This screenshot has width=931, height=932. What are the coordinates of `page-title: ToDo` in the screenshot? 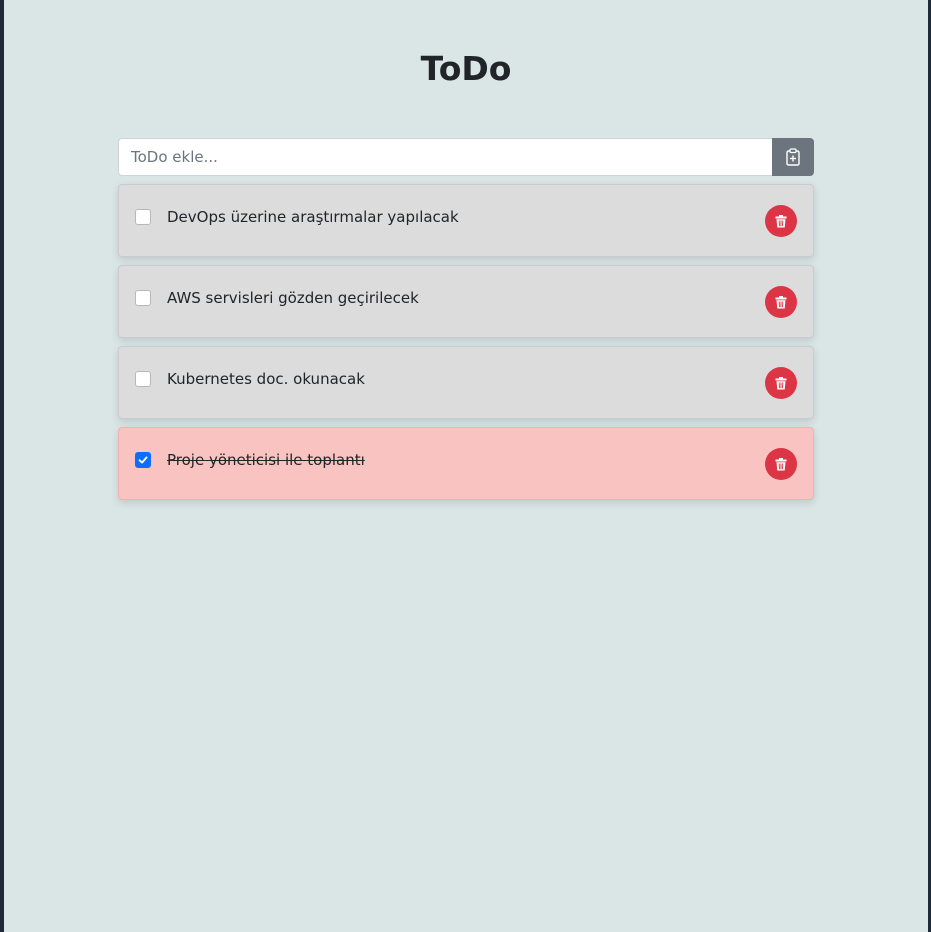 It's located at (466, 68).